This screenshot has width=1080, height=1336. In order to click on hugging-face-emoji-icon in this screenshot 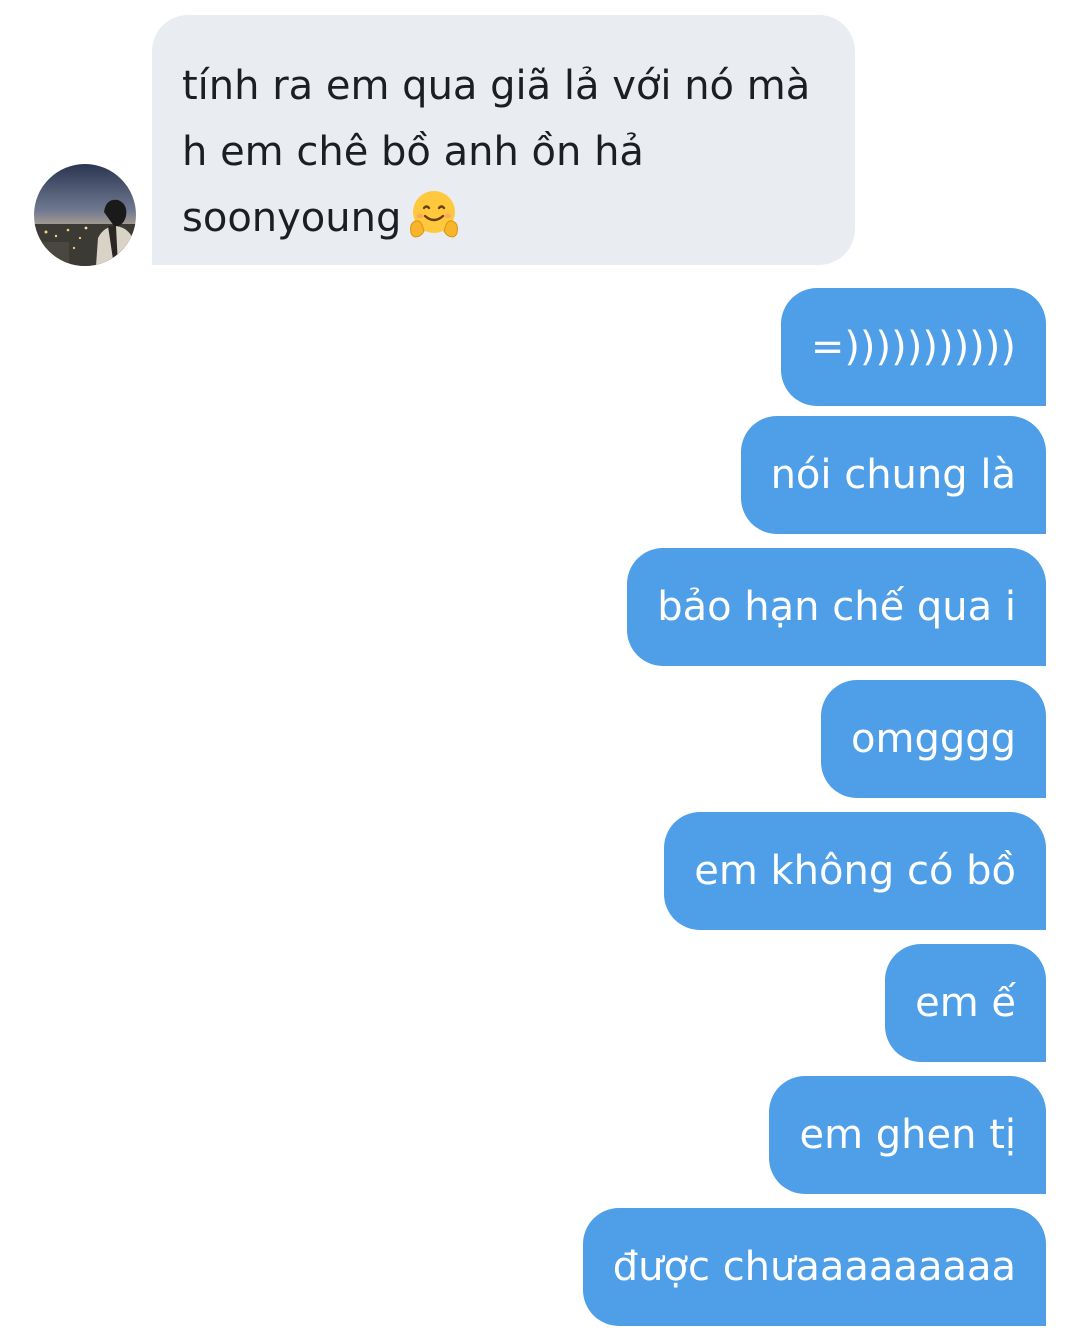, I will do `click(434, 214)`.